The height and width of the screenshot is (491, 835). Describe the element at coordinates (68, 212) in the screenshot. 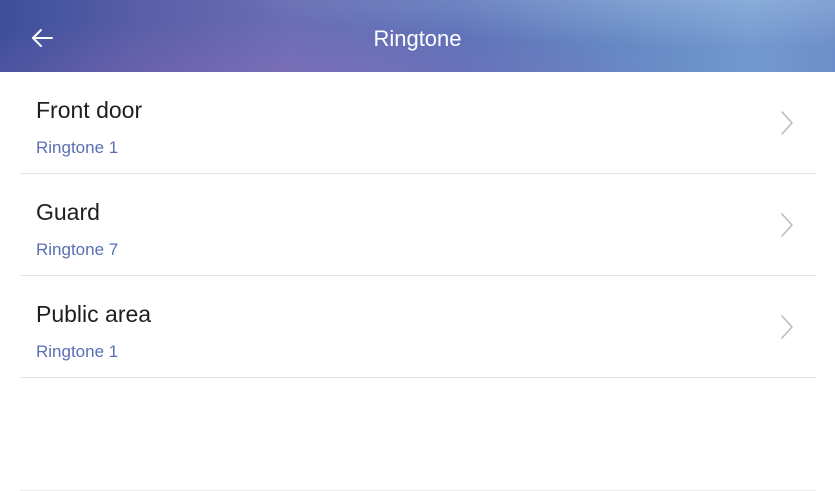

I see `list-item-label: Guard` at that location.